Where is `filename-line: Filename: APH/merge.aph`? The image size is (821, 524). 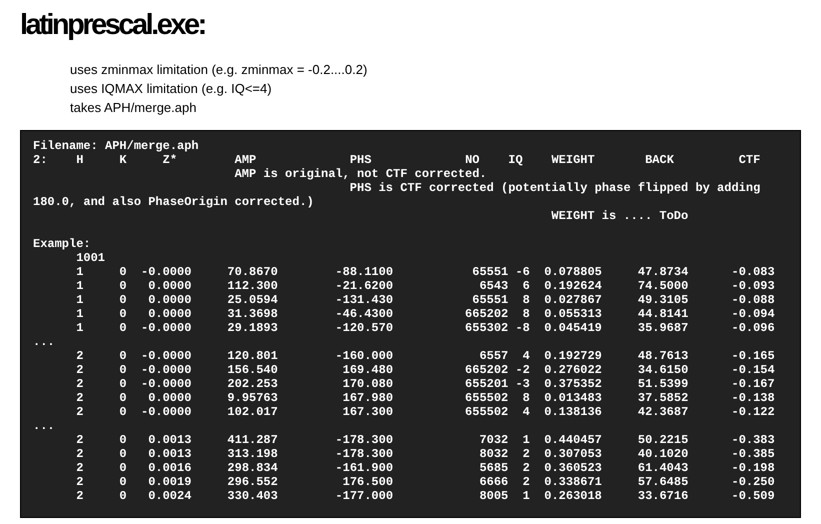 filename-line: Filename: APH/merge.aph is located at coordinates (116, 146).